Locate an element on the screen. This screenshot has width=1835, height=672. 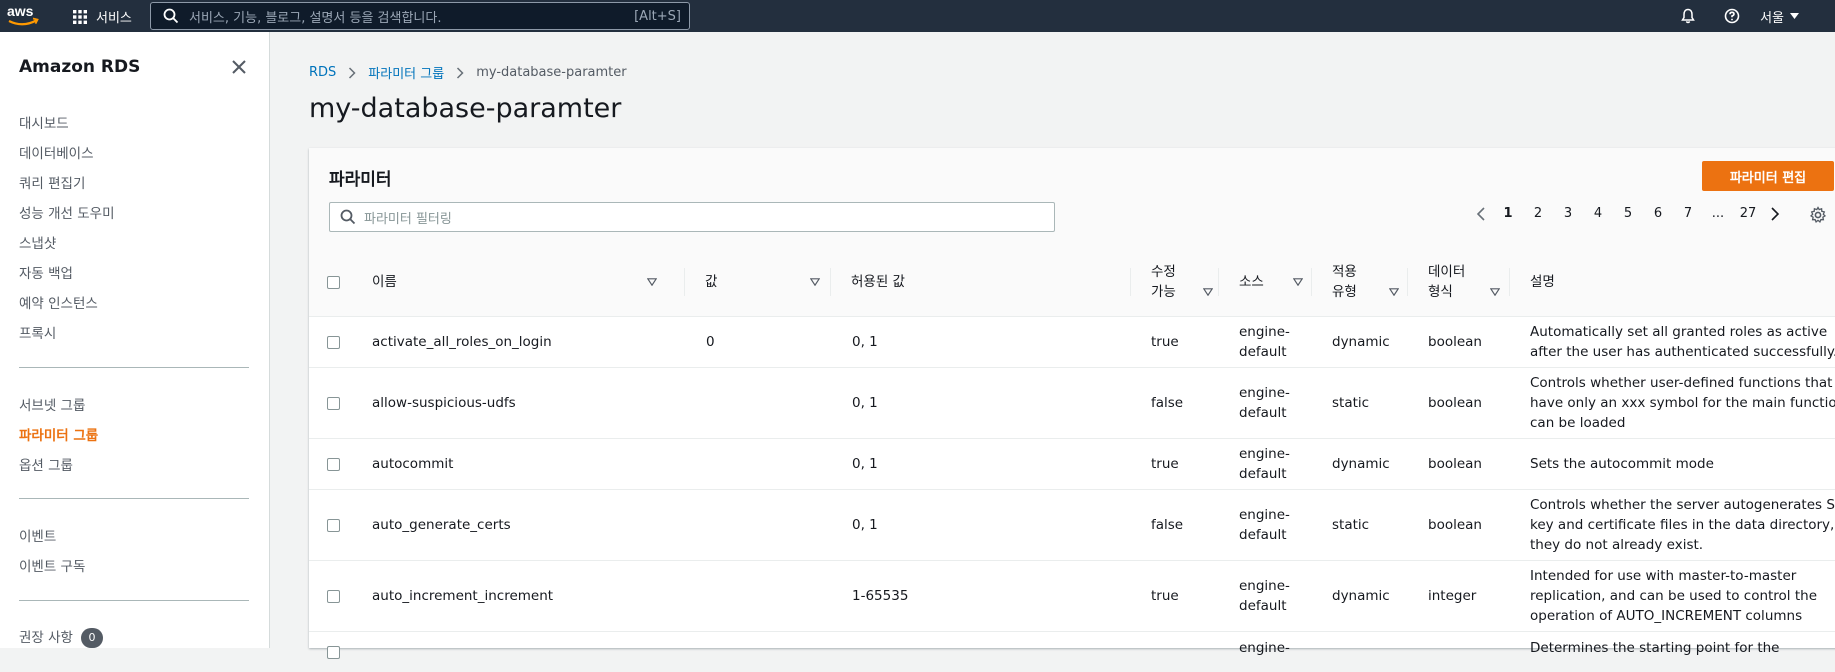
help-icon is located at coordinates (1732, 16).